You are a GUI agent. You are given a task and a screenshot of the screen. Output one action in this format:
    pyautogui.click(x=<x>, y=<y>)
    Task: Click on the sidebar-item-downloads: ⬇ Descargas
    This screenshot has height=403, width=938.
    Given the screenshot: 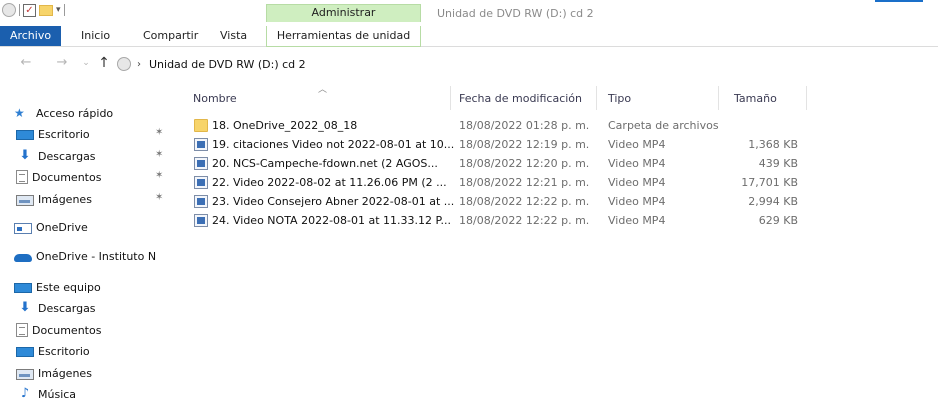 What is the action you would take?
    pyautogui.click(x=56, y=308)
    